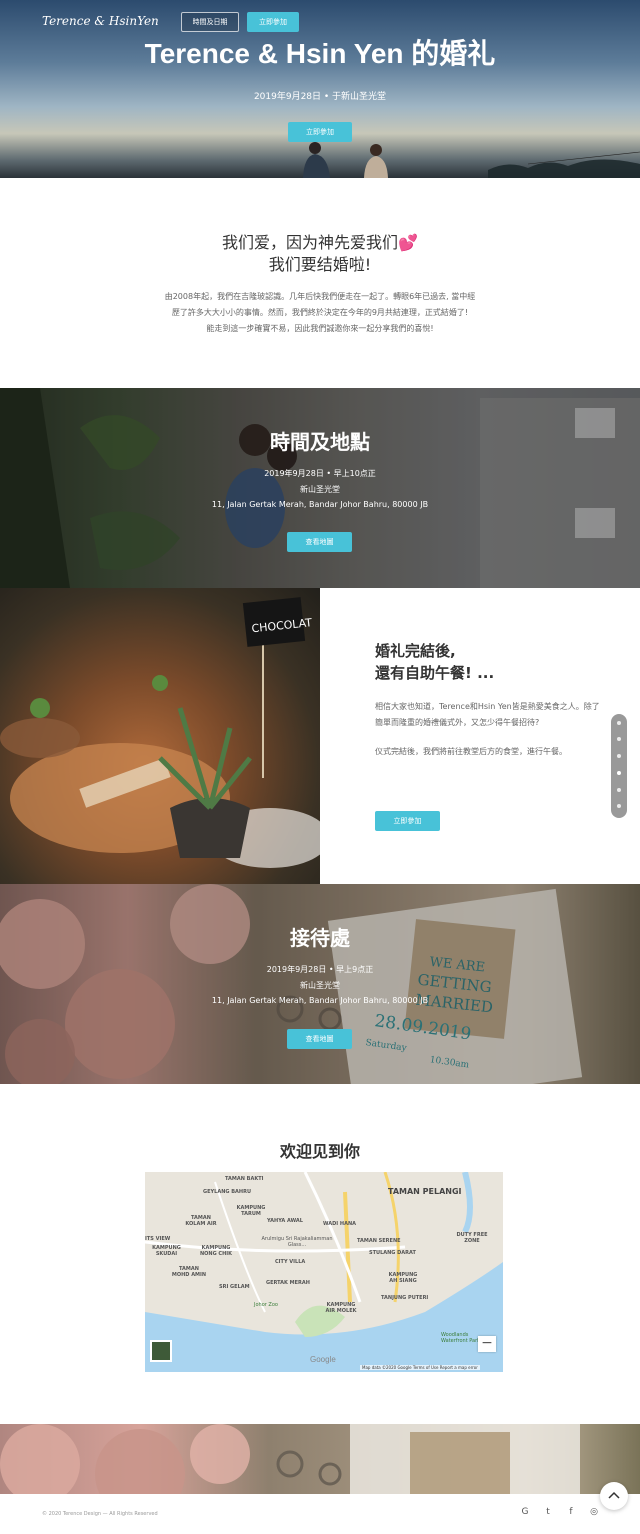 This screenshot has height=1534, width=640. Describe the element at coordinates (571, 1512) in the screenshot. I see `facebook-icon: f` at that location.